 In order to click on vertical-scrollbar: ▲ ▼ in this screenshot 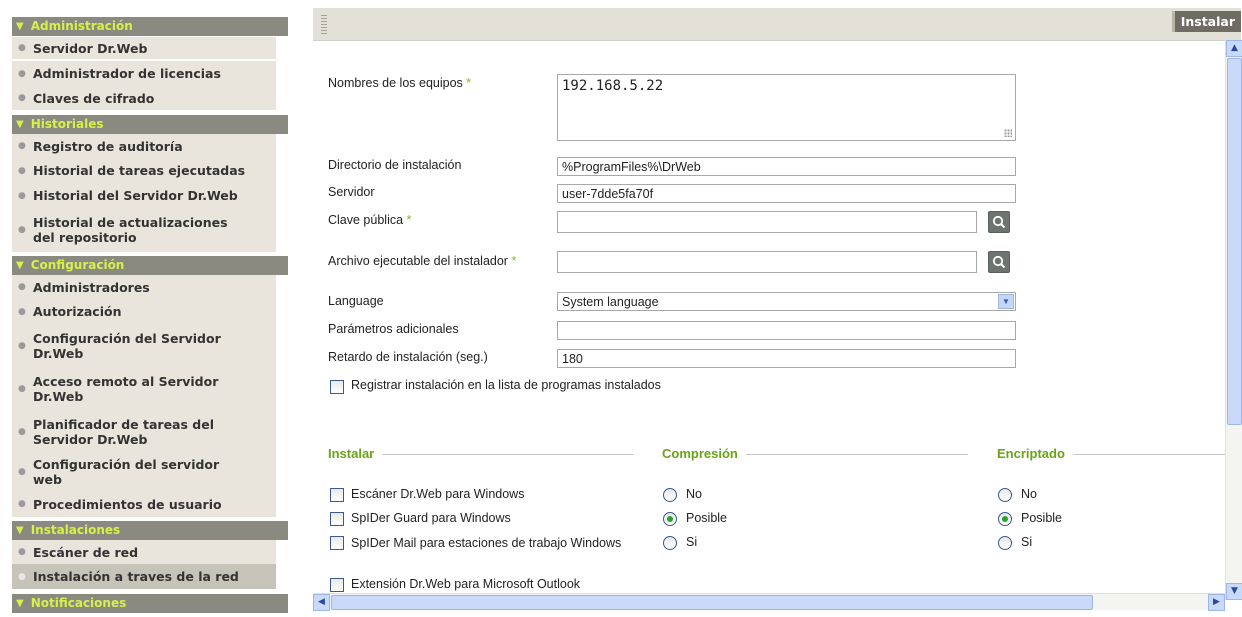, I will do `click(1233, 320)`.